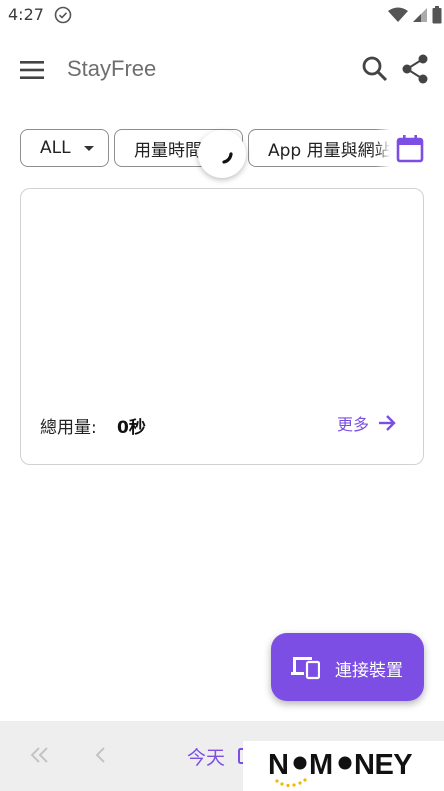 The image size is (444, 791). I want to click on arrow-right-icon, so click(387, 423).